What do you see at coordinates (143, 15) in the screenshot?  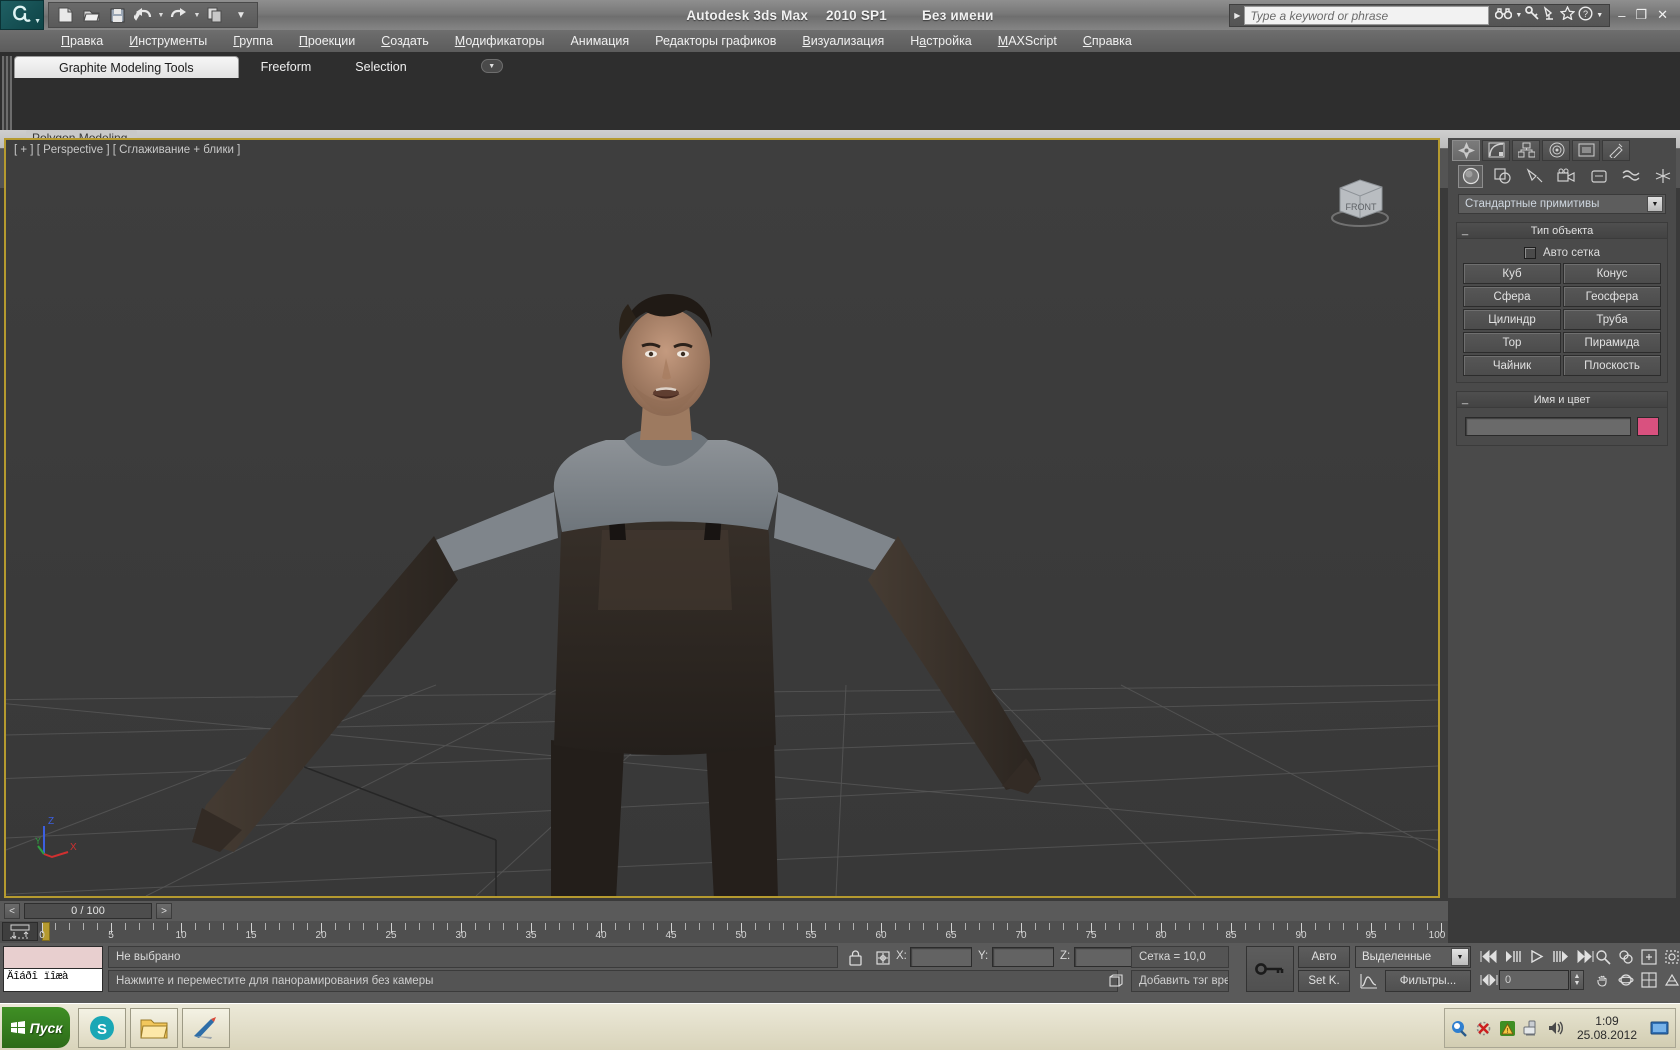 I see `undo-icon` at bounding box center [143, 15].